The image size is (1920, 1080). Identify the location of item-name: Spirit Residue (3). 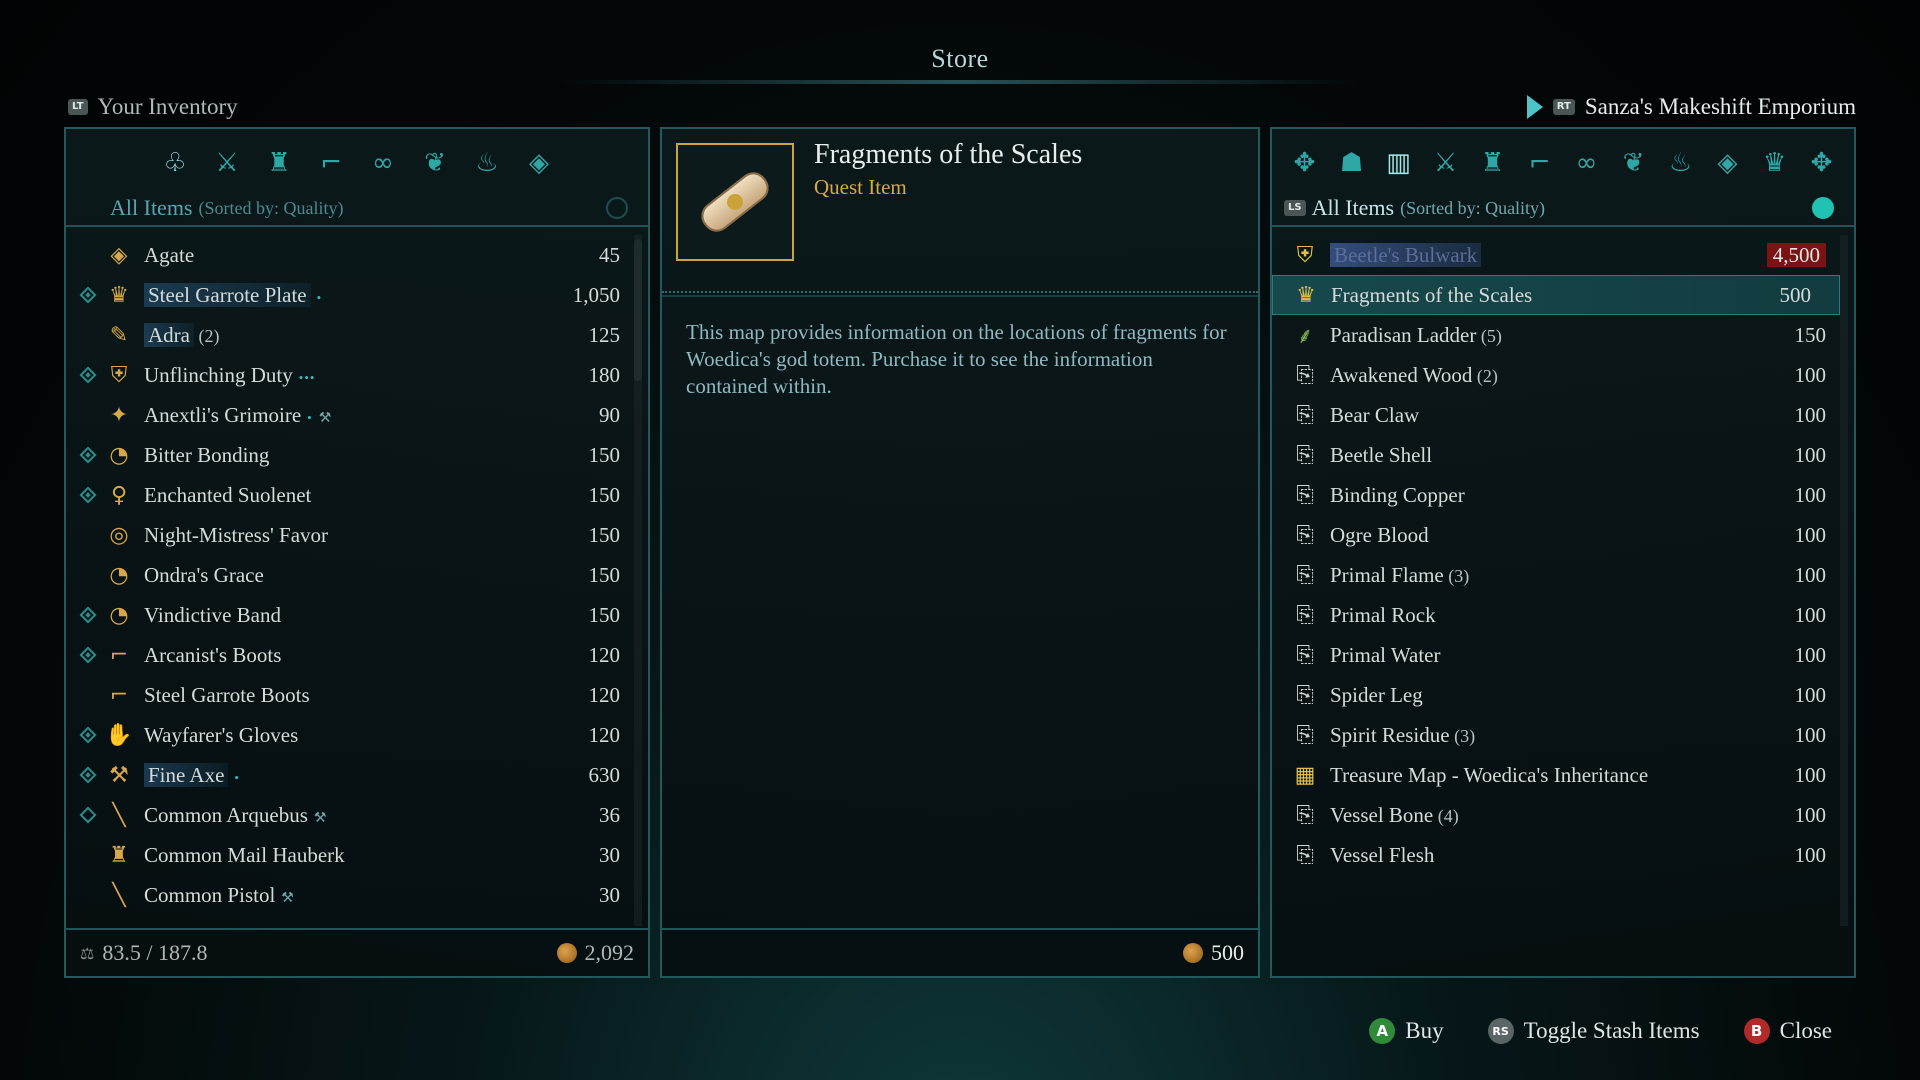
(1537, 735).